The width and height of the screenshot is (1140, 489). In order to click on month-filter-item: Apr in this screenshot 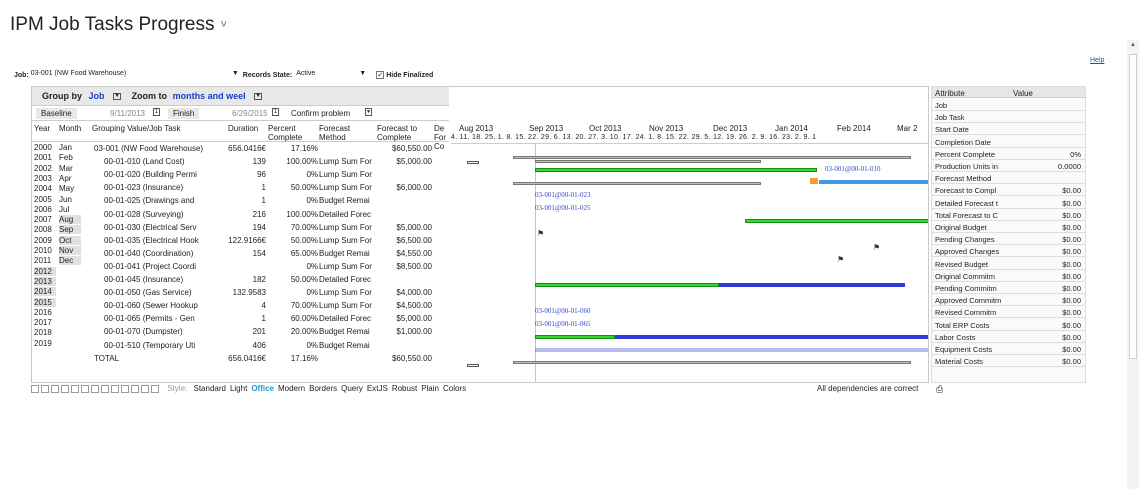, I will do `click(70, 178)`.